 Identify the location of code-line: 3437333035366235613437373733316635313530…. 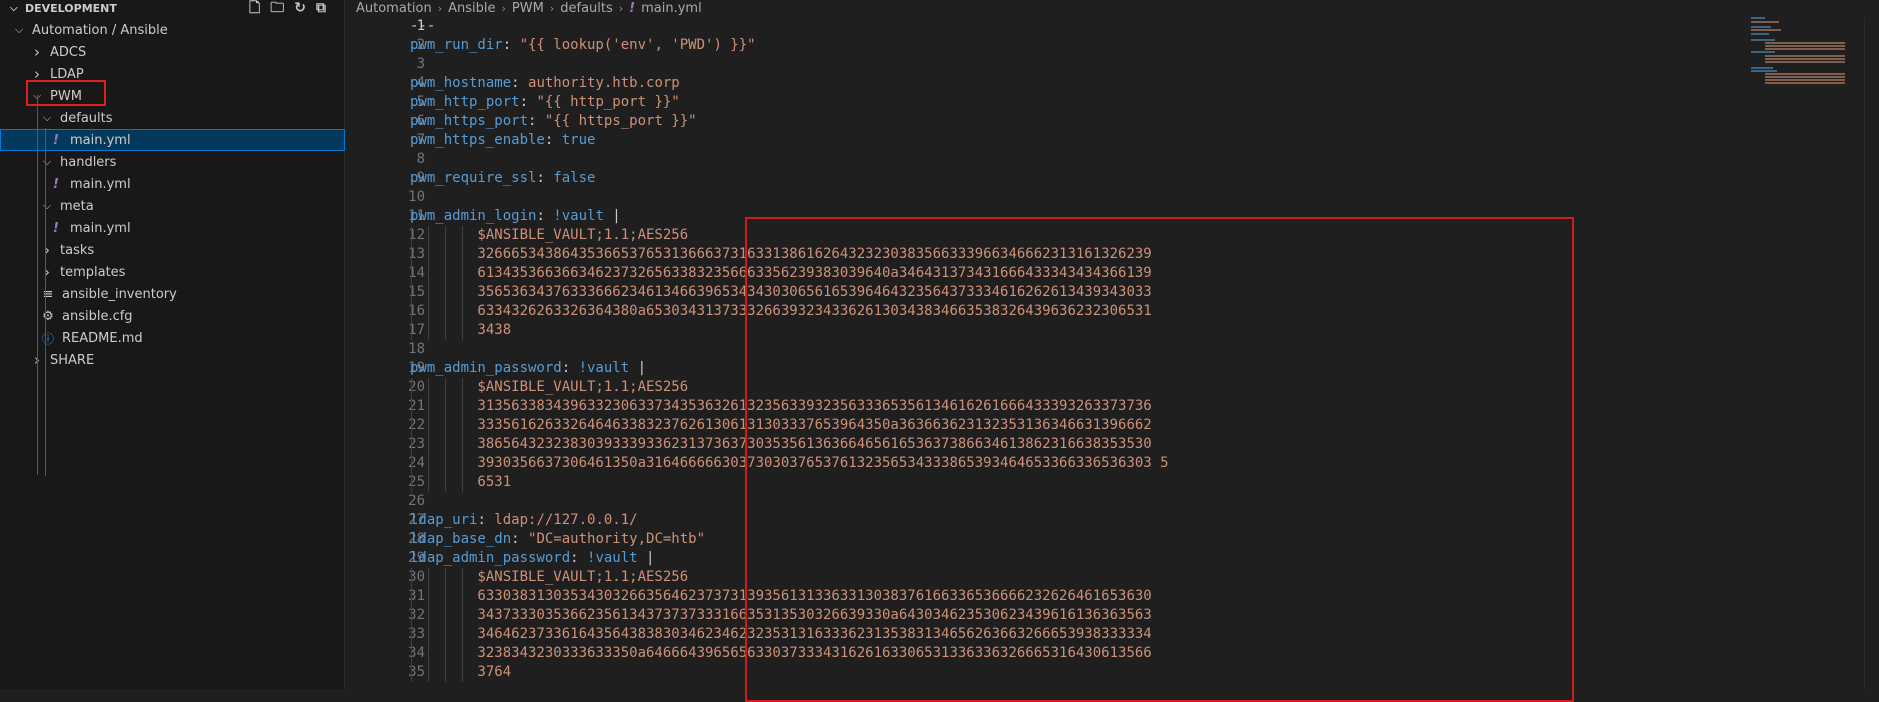
(781, 615).